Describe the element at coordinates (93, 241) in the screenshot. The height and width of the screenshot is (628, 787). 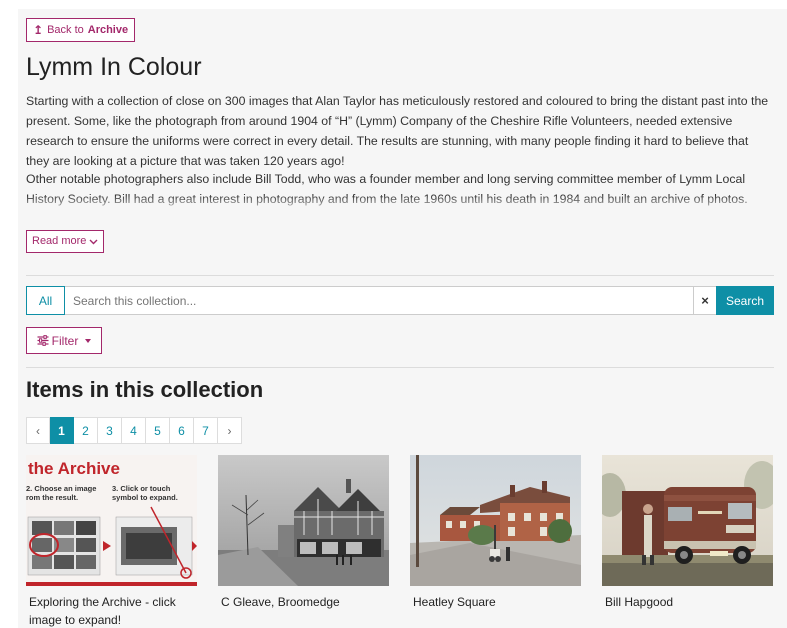
I see `chevron-down-icon` at that location.